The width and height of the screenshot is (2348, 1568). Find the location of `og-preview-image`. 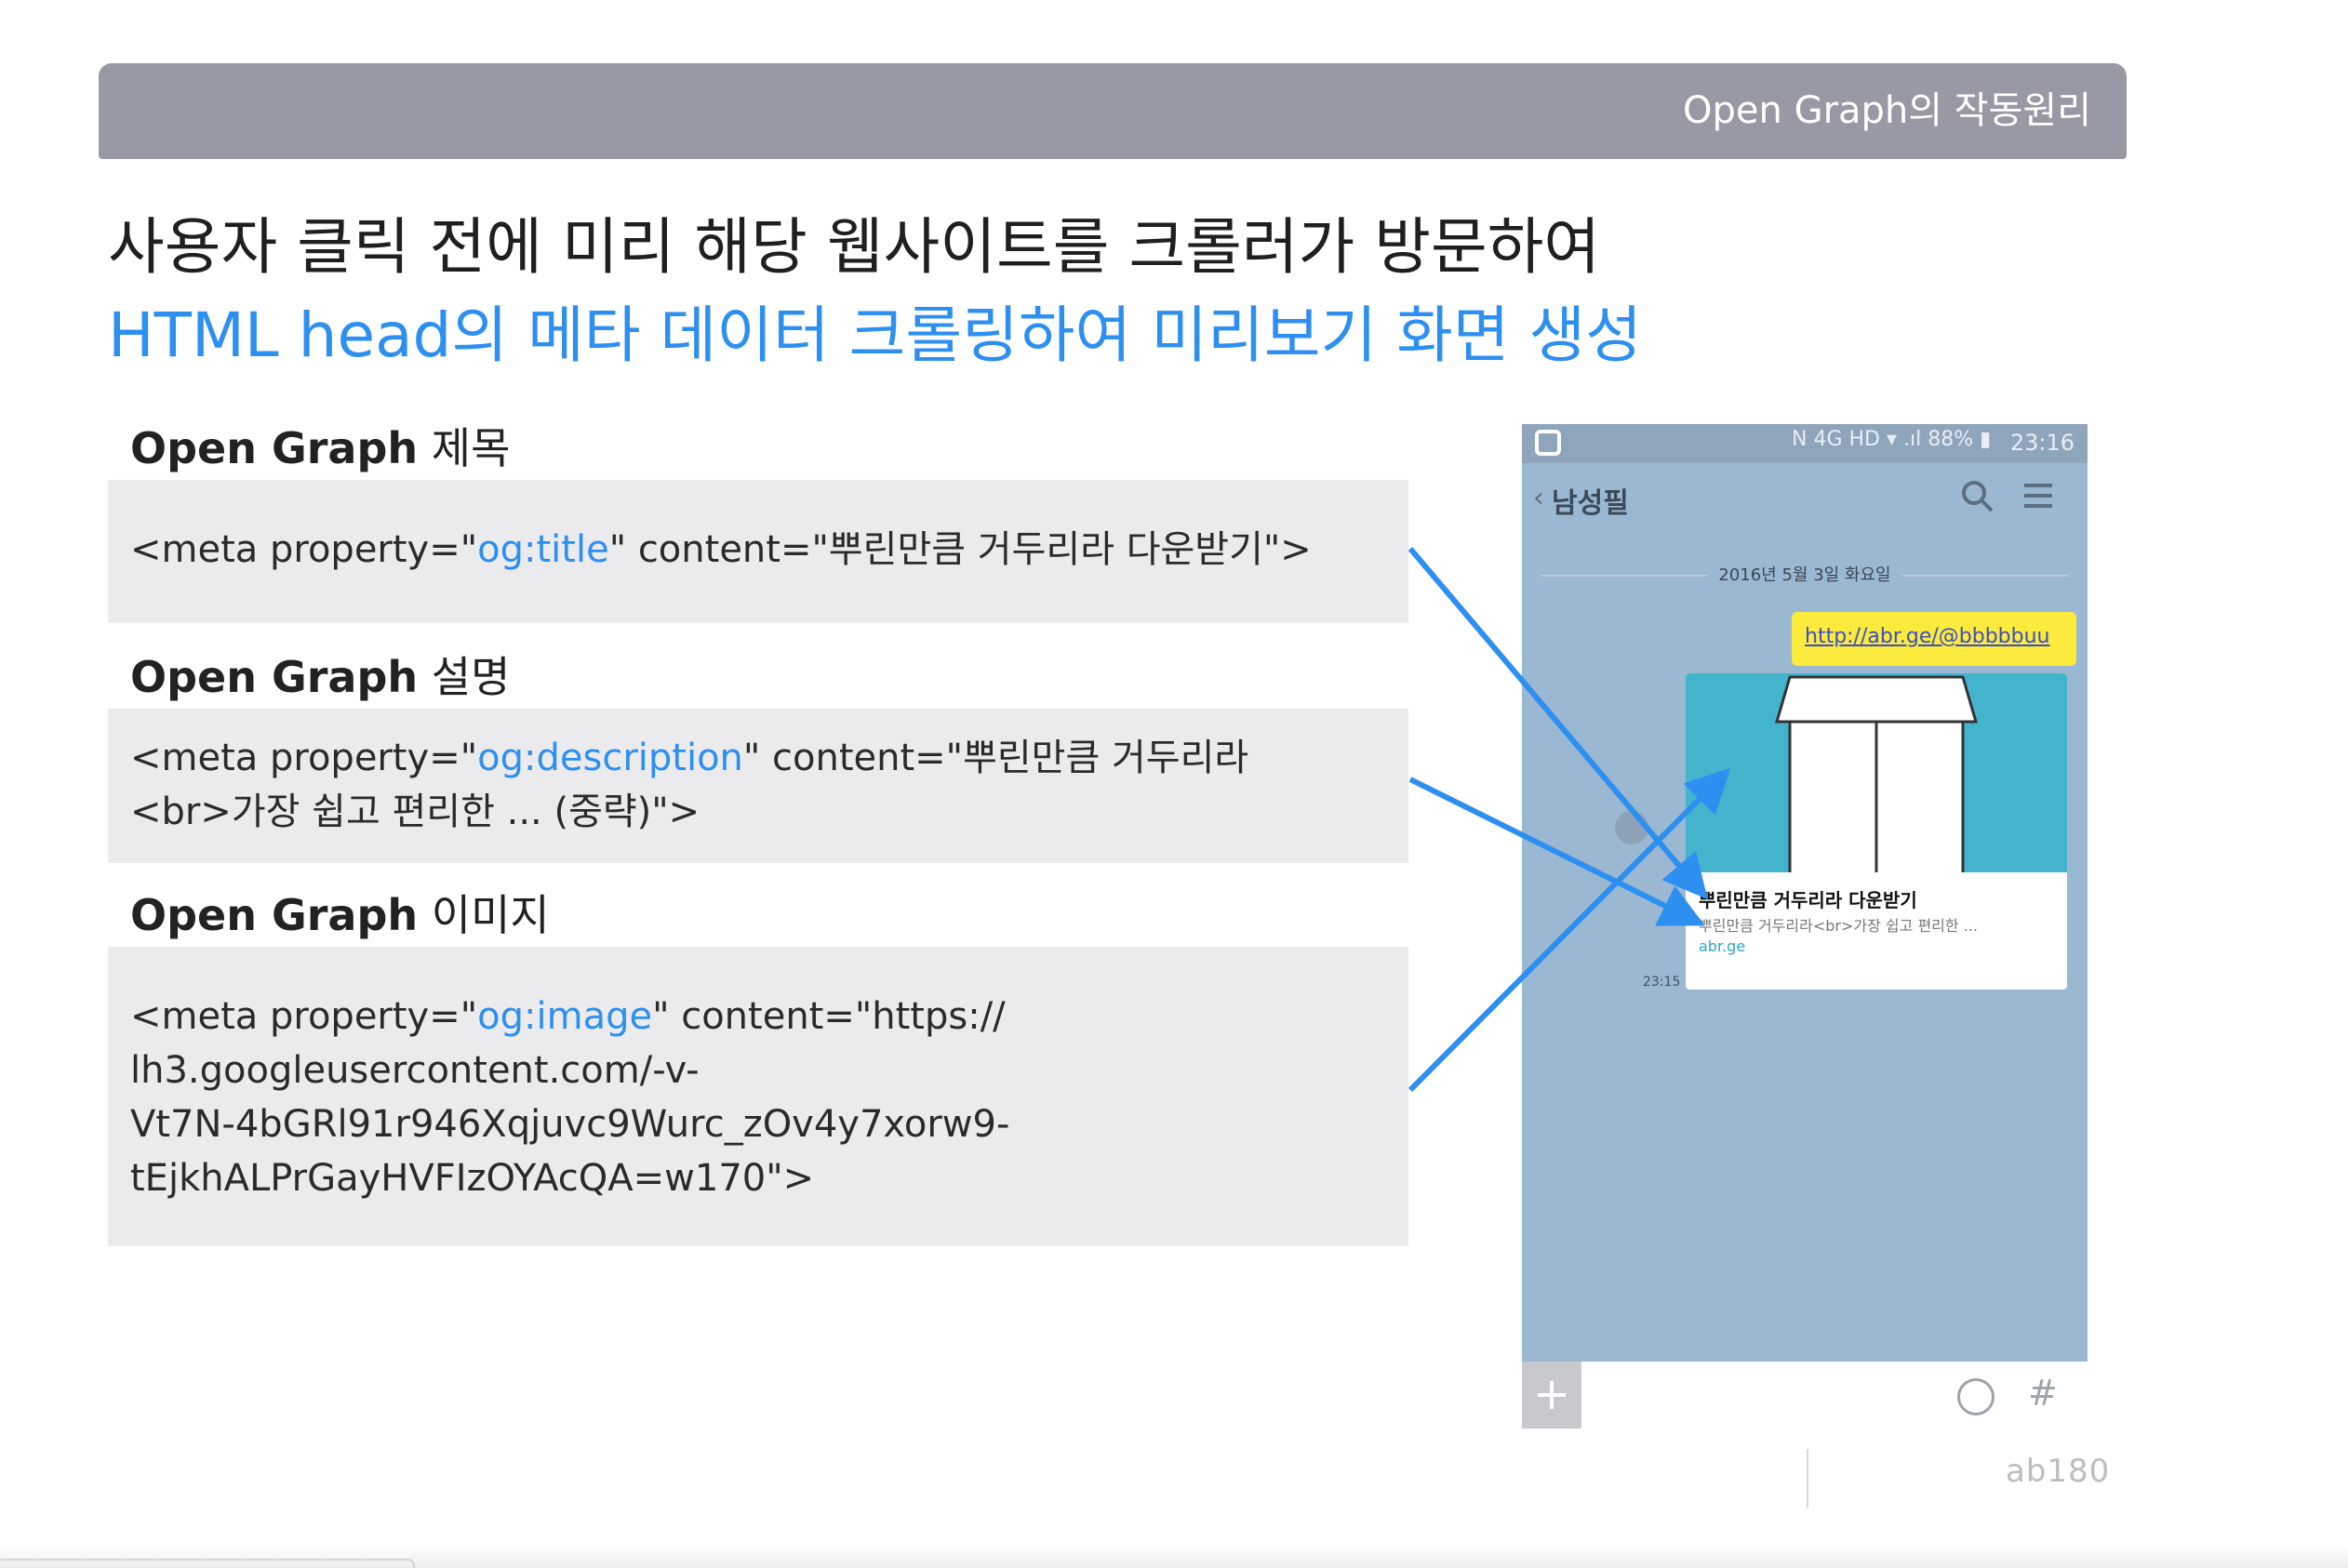

og-preview-image is located at coordinates (1876, 777).